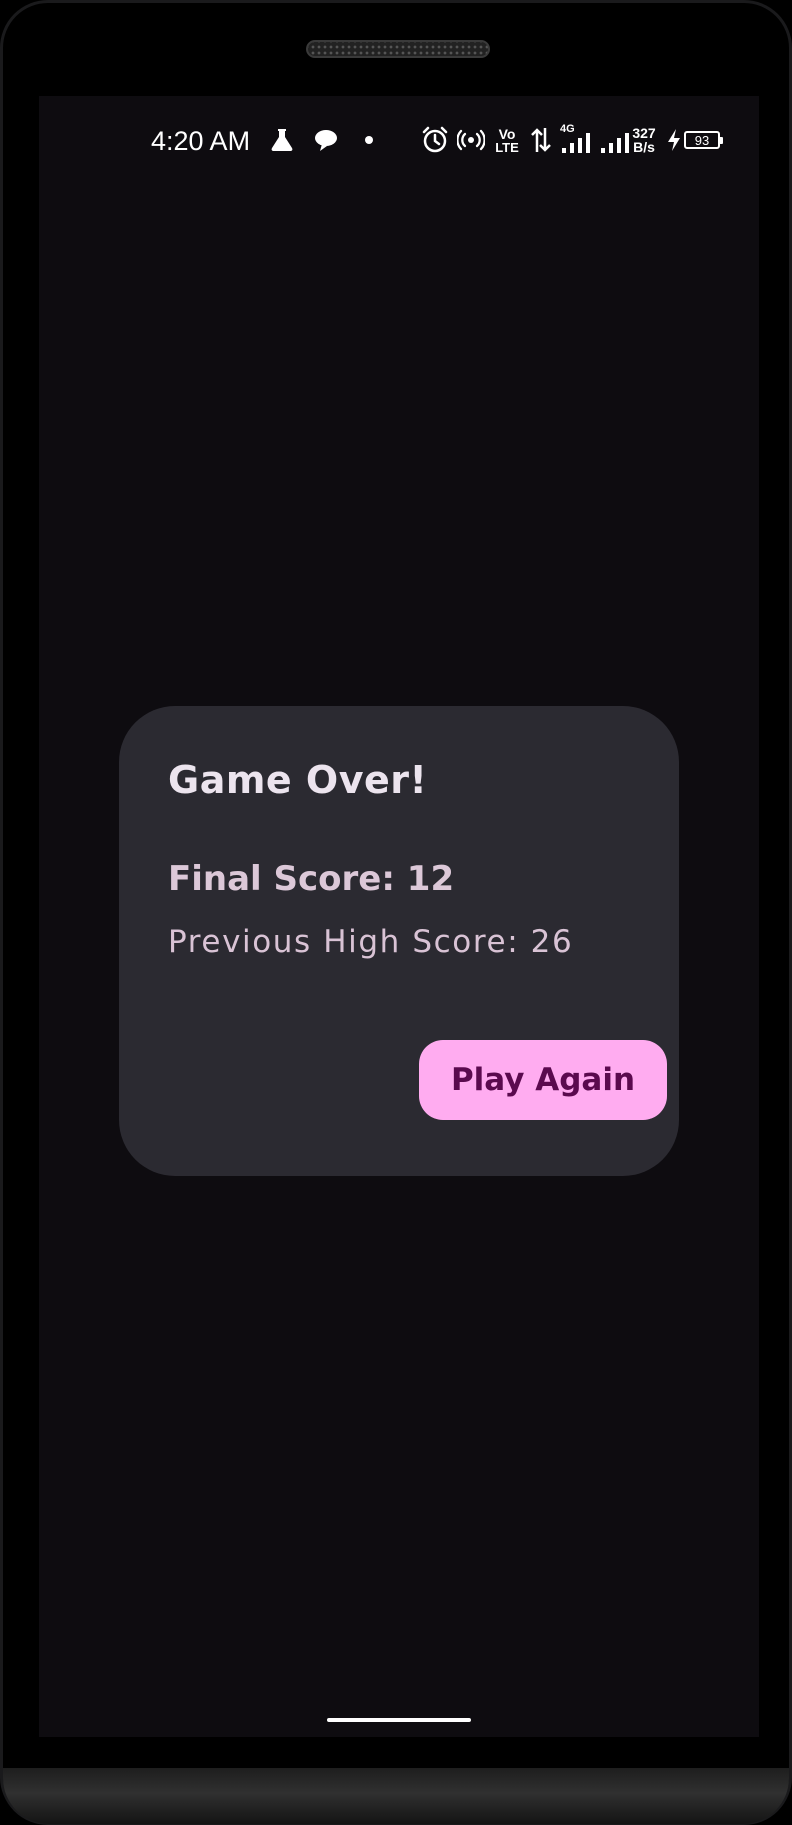 The image size is (792, 1825). I want to click on volte-top-label: Vo, so click(507, 133).